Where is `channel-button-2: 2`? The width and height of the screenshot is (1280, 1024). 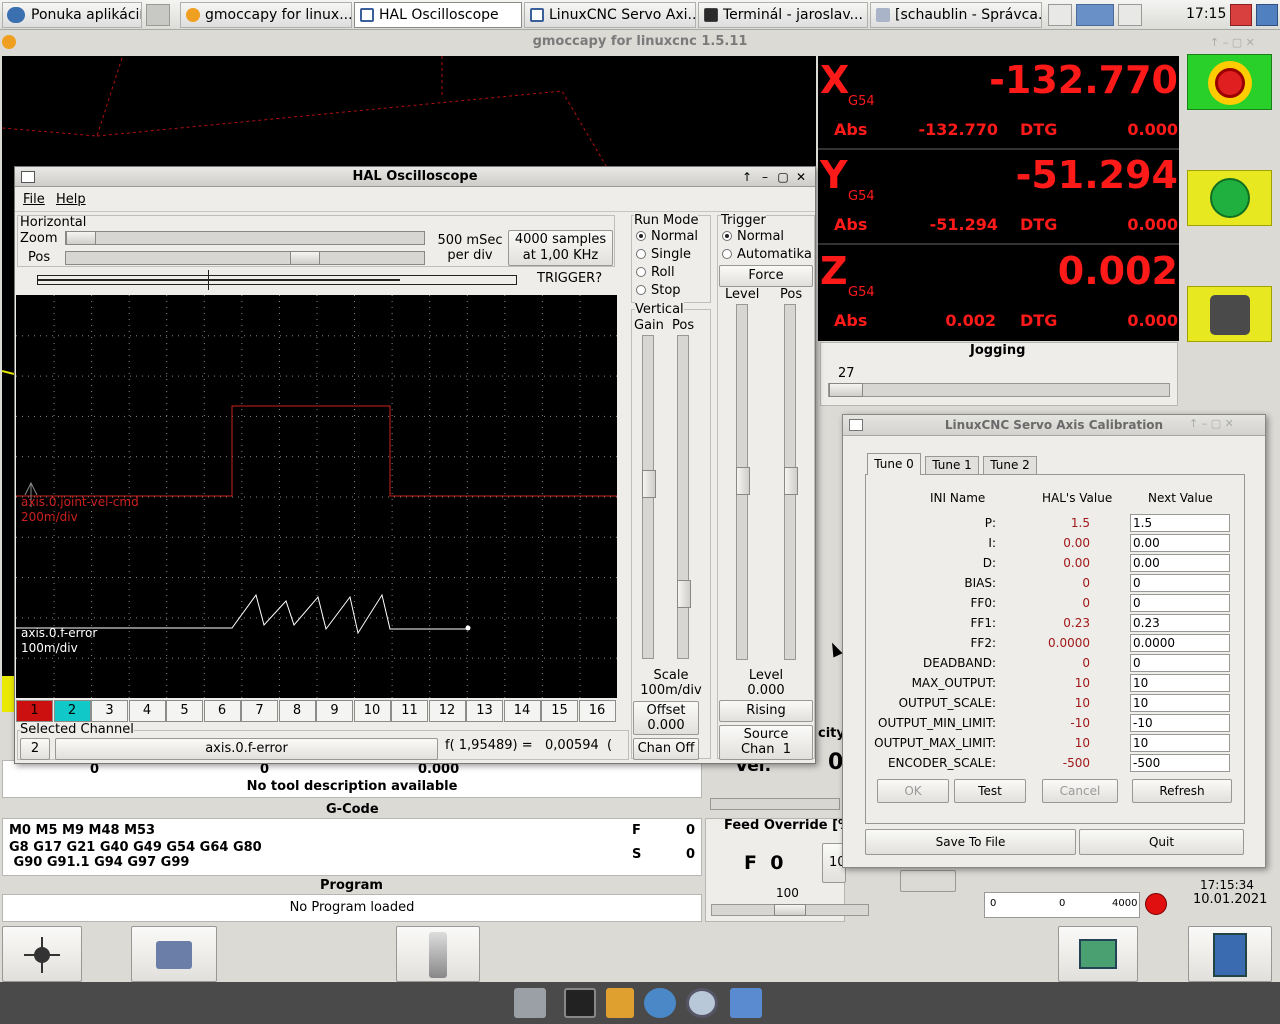 channel-button-2: 2 is located at coordinates (72, 711).